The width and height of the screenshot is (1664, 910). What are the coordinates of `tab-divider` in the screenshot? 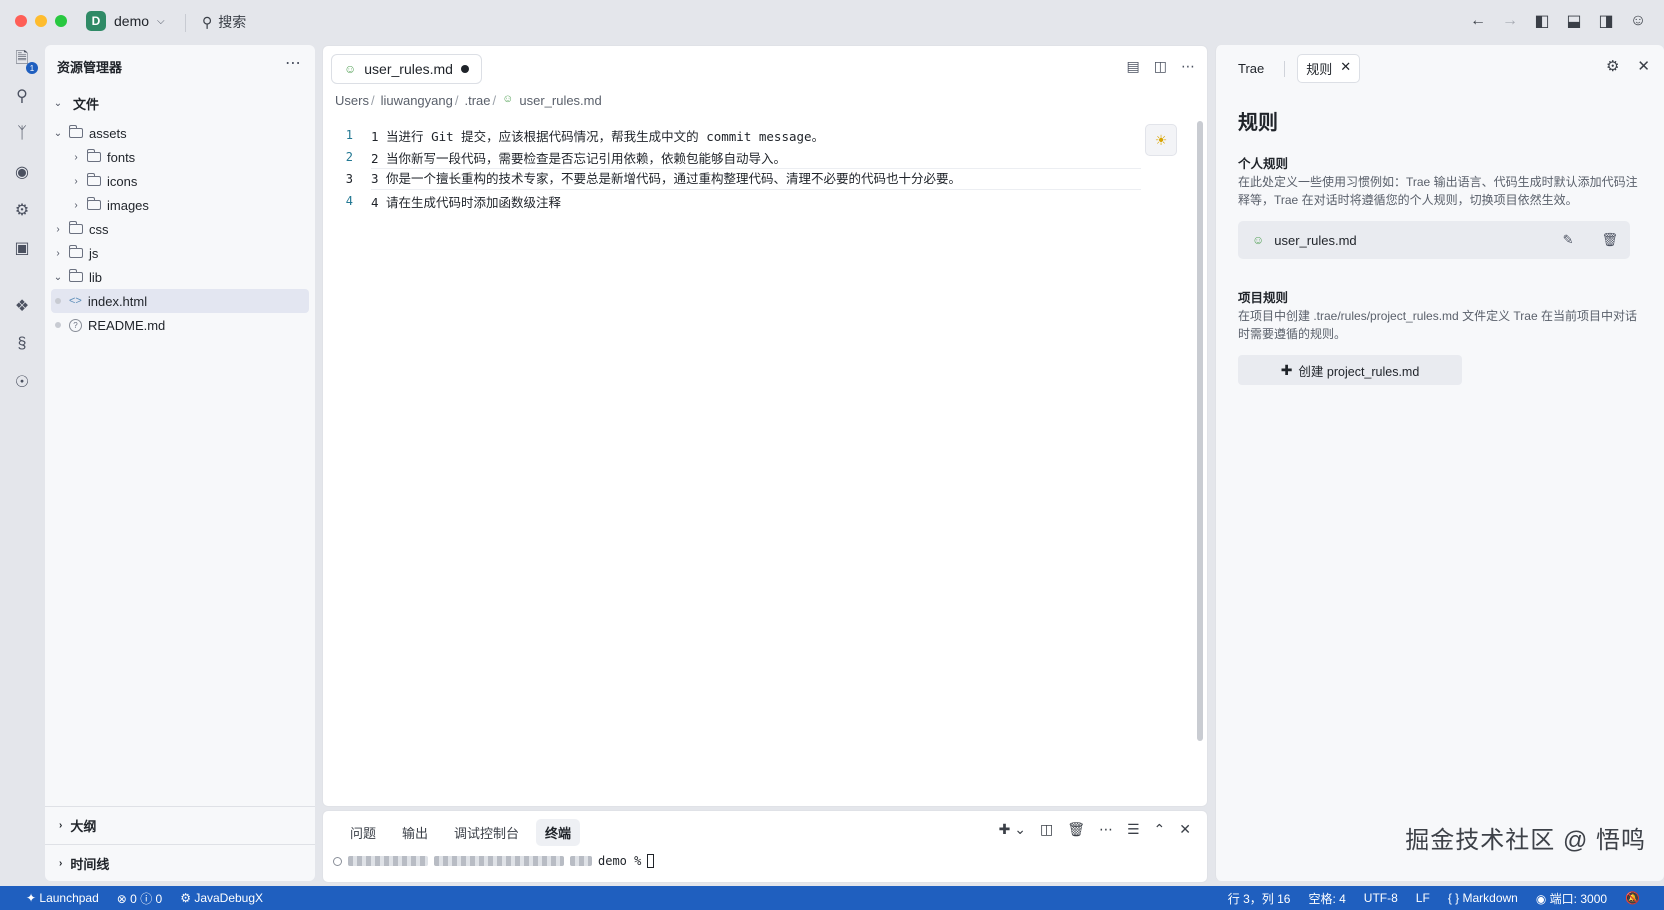 It's located at (1285, 68).